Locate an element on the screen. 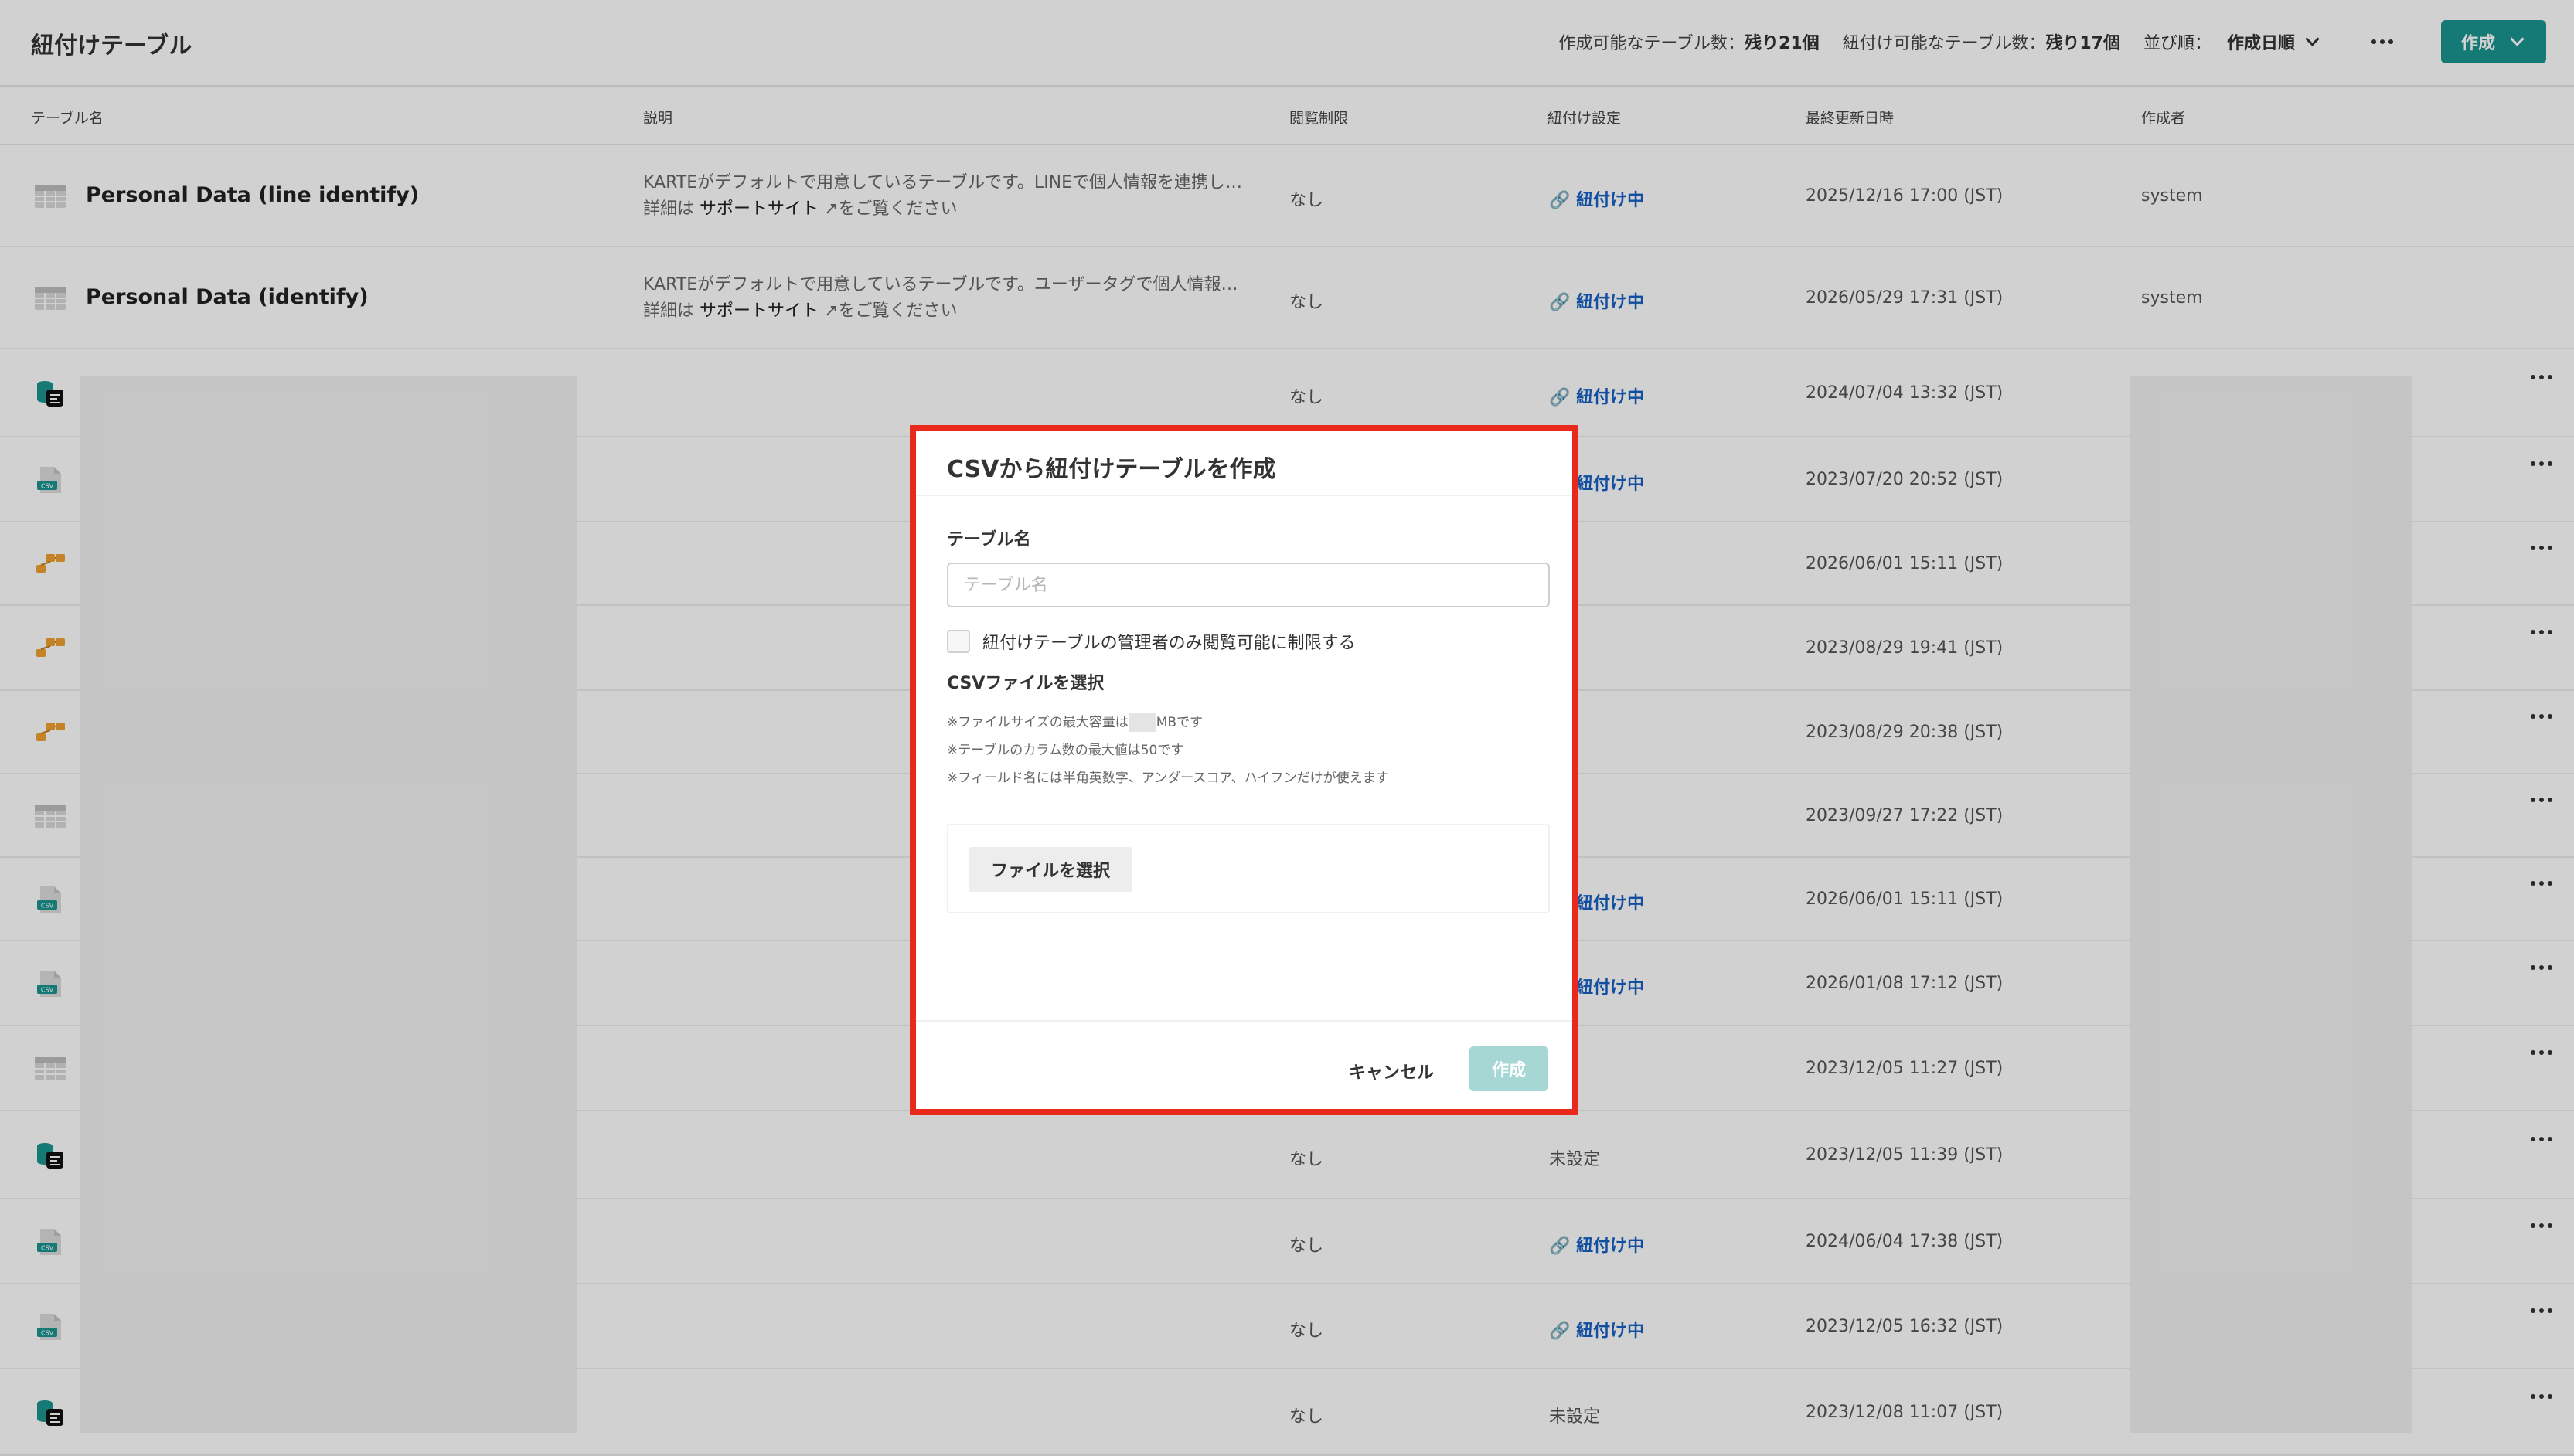 This screenshot has height=1456, width=2574. restrict-checkbox: 紐付けテーブルの管理者のみ閲覧可能に制限する is located at coordinates (1151, 642).